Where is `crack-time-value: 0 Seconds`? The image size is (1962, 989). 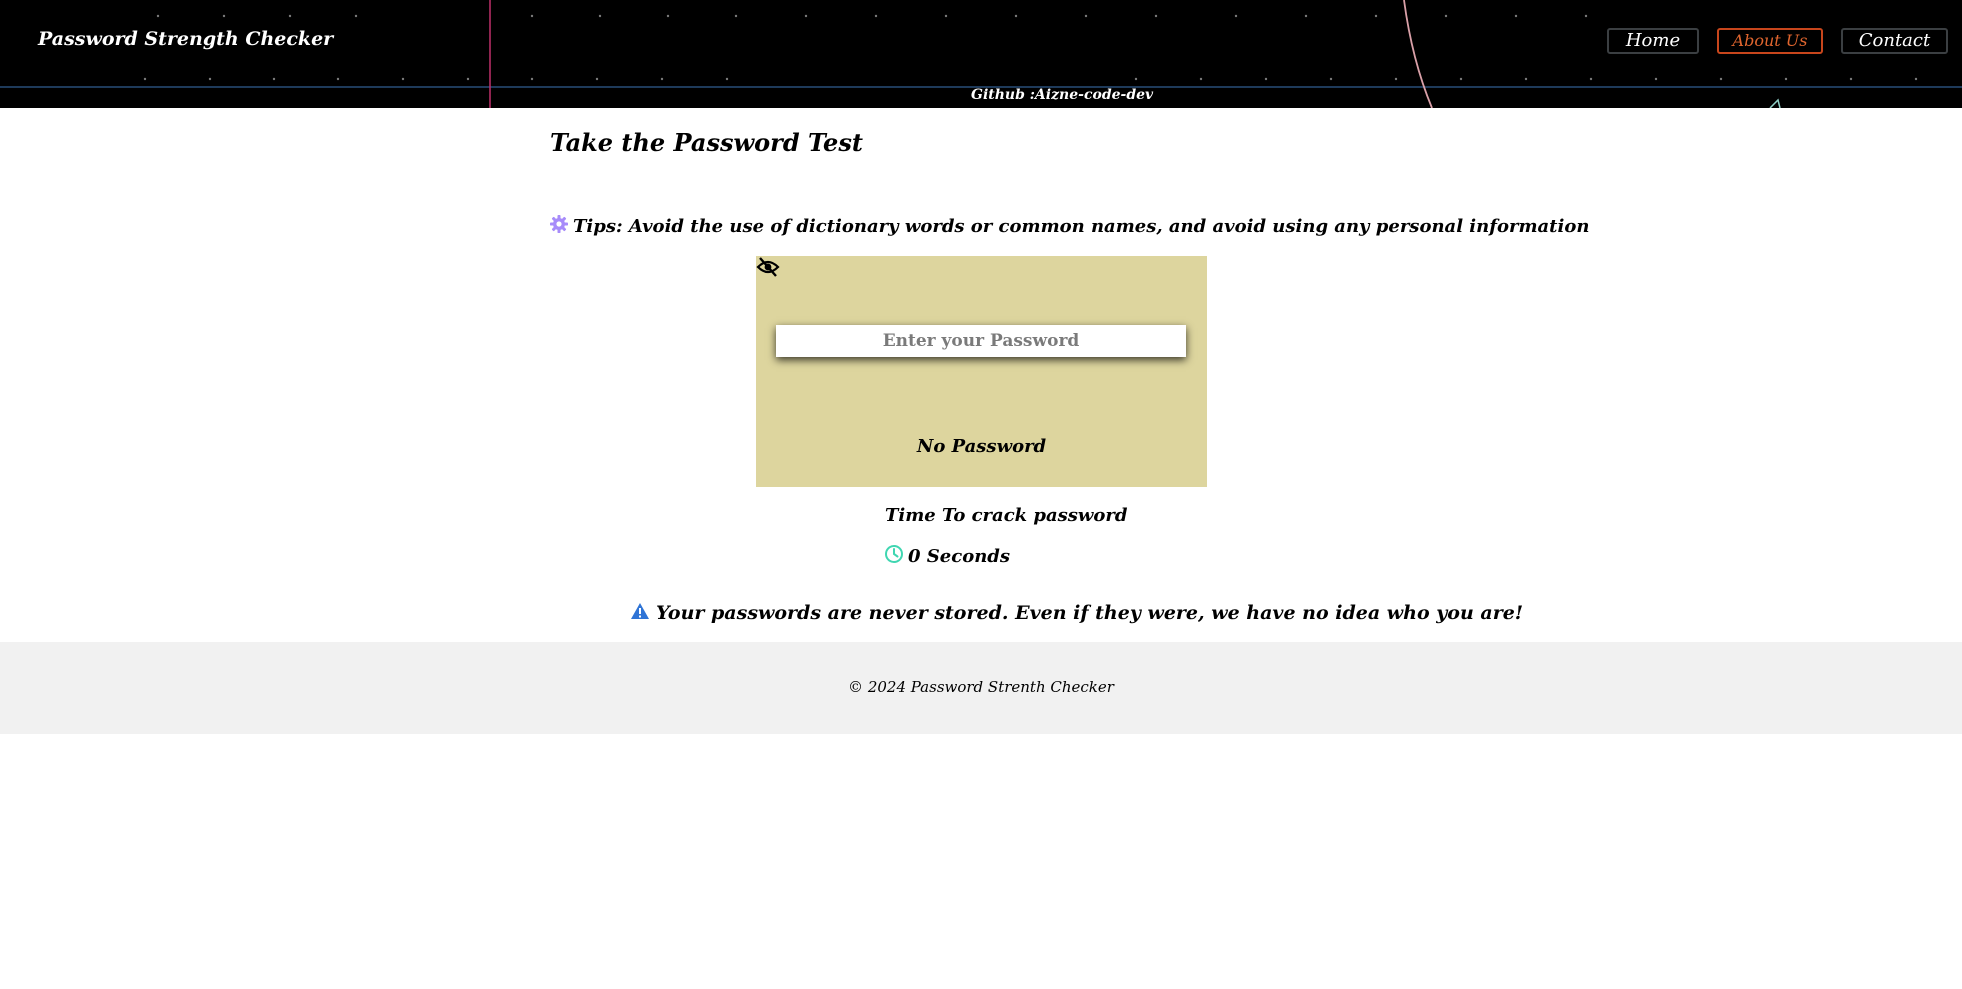 crack-time-value: 0 Seconds is located at coordinates (959, 556).